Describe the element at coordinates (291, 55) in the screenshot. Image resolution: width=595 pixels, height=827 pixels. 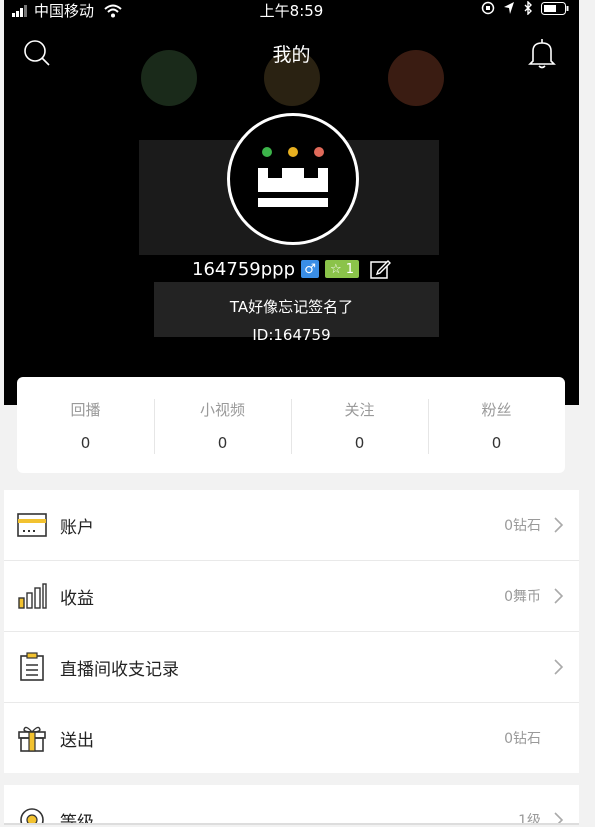
I see `page-title: 我的` at that location.